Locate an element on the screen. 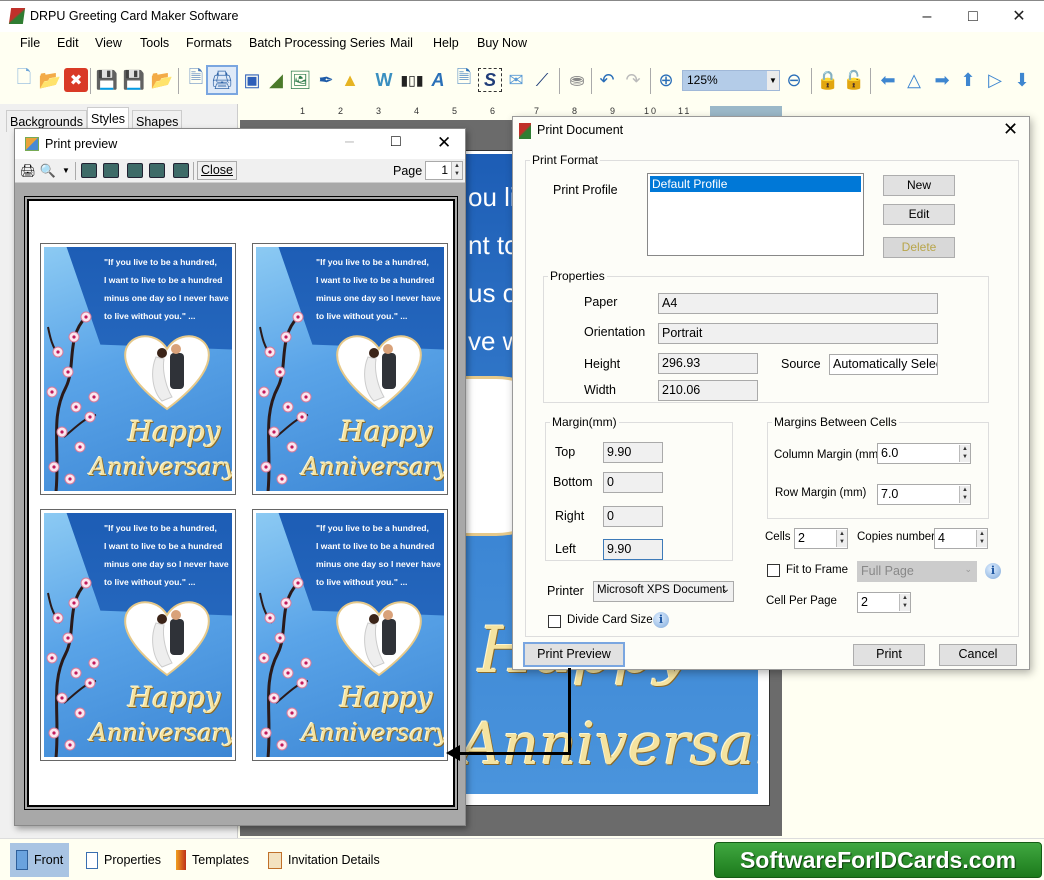 This screenshot has width=1044, height=880. close-button: ✕ is located at coordinates (1019, 17).